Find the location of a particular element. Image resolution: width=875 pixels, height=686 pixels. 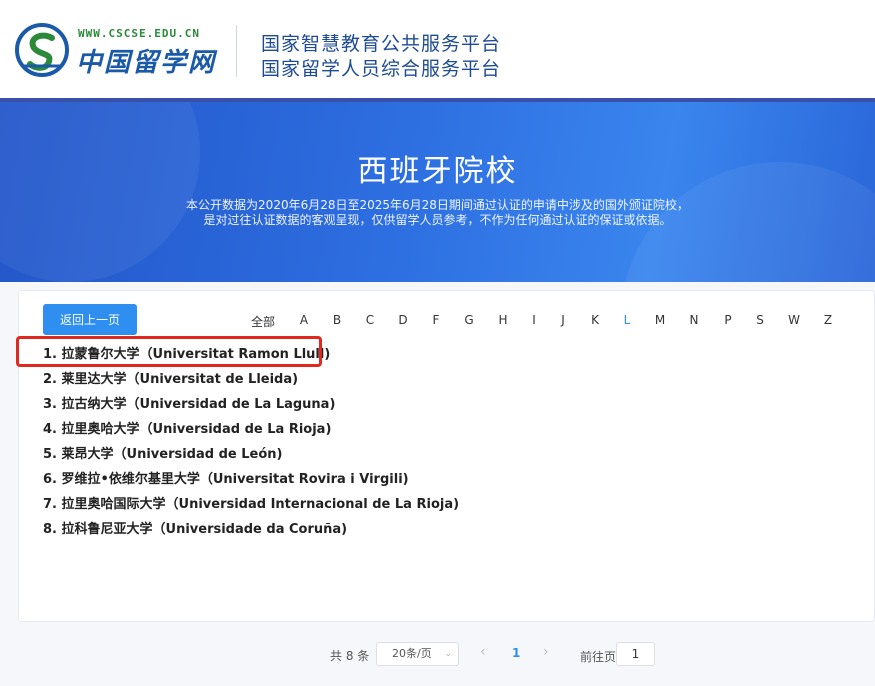

letter-filter-c: C is located at coordinates (370, 320).